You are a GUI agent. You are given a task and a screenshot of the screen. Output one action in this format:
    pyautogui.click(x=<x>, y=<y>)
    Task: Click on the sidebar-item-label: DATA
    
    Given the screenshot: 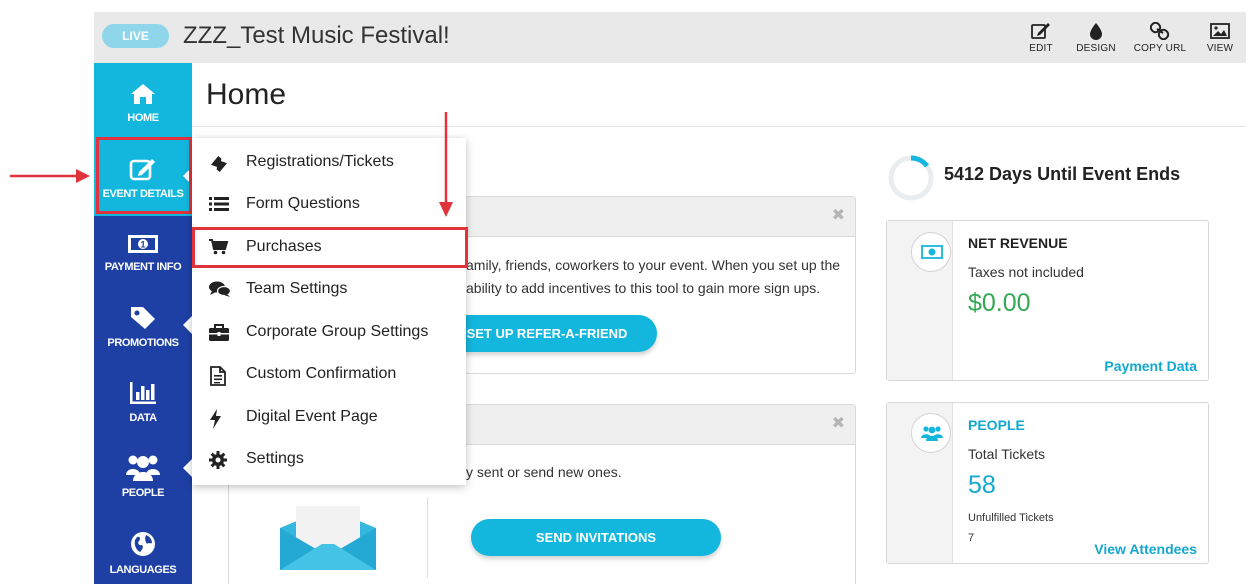 What is the action you would take?
    pyautogui.click(x=143, y=418)
    